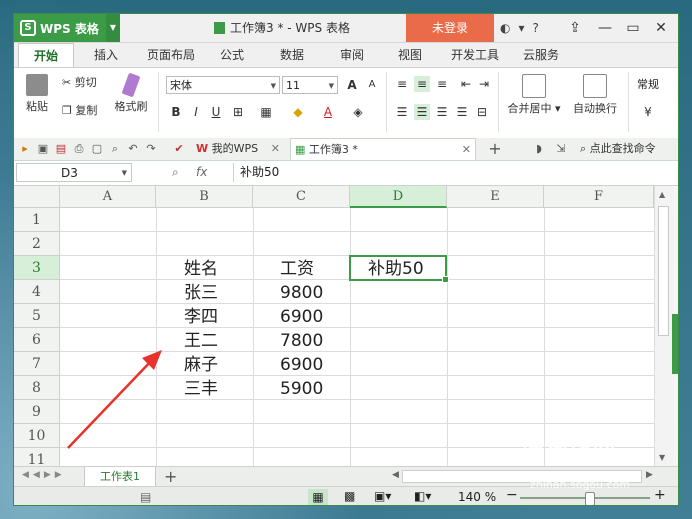 The width and height of the screenshot is (692, 519). What do you see at coordinates (372, 85) in the screenshot?
I see `font-shrink-button: A` at bounding box center [372, 85].